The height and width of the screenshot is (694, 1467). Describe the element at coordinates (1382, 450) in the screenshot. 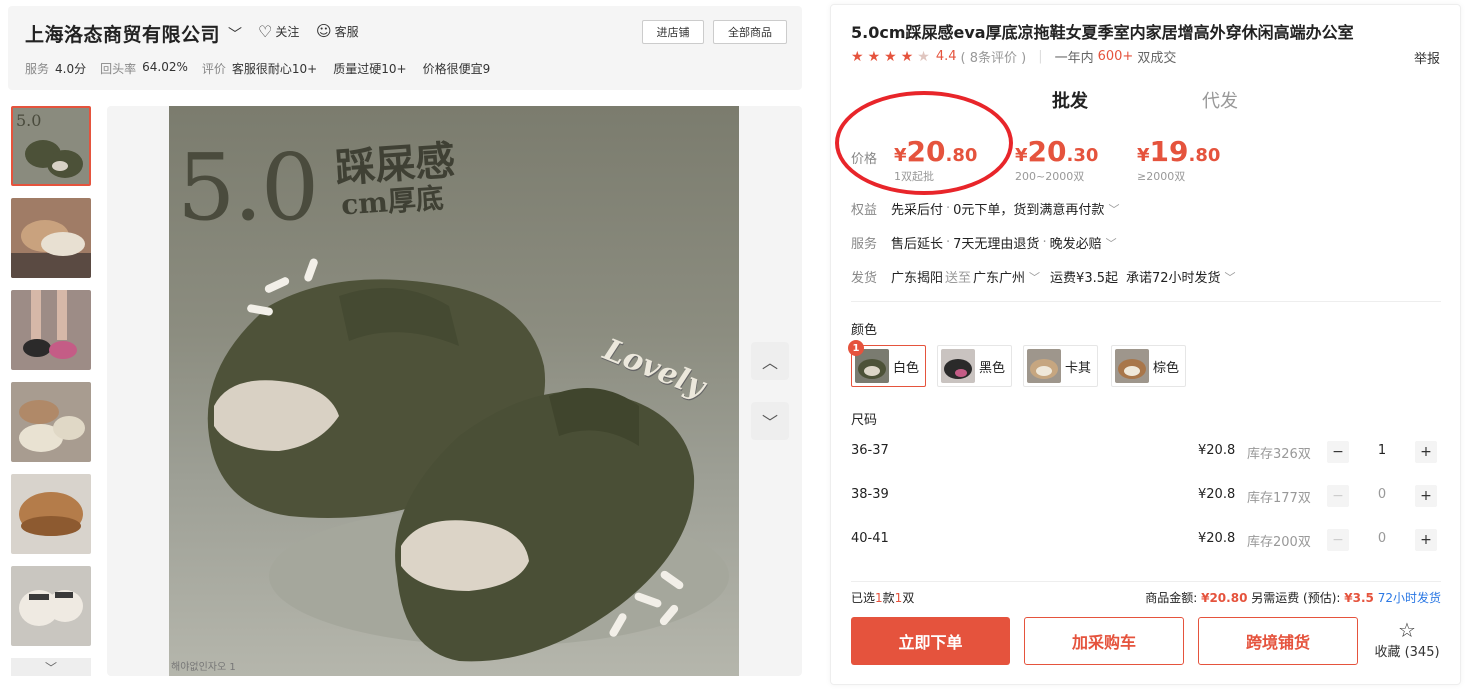

I see `quantity-value: 1` at that location.